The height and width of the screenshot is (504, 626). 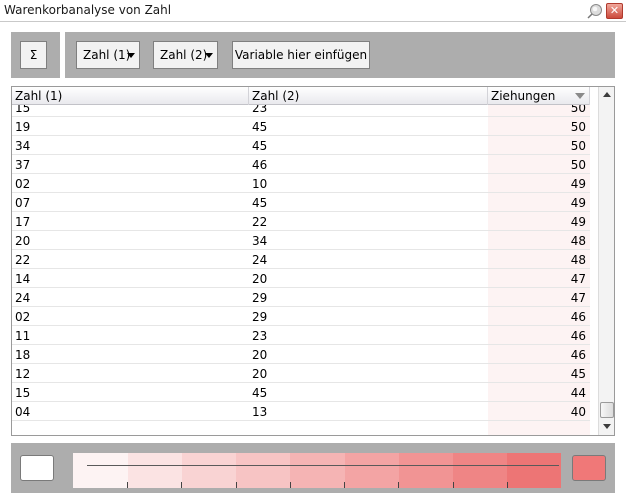 What do you see at coordinates (209, 55) in the screenshot?
I see `chevron-down-icon` at bounding box center [209, 55].